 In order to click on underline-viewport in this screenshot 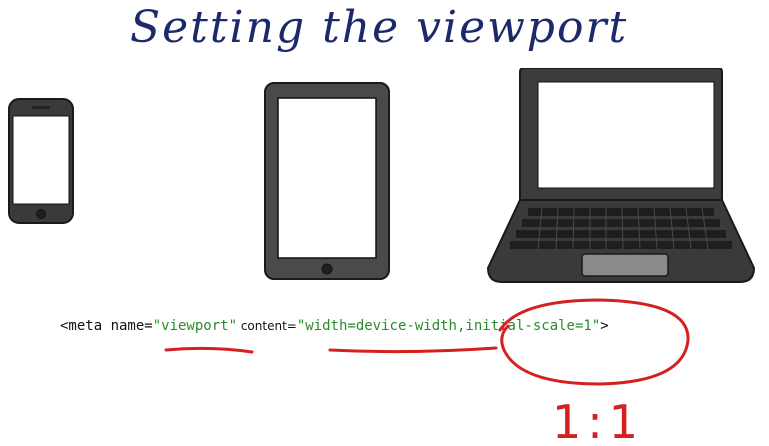, I will do `click(209, 350)`.